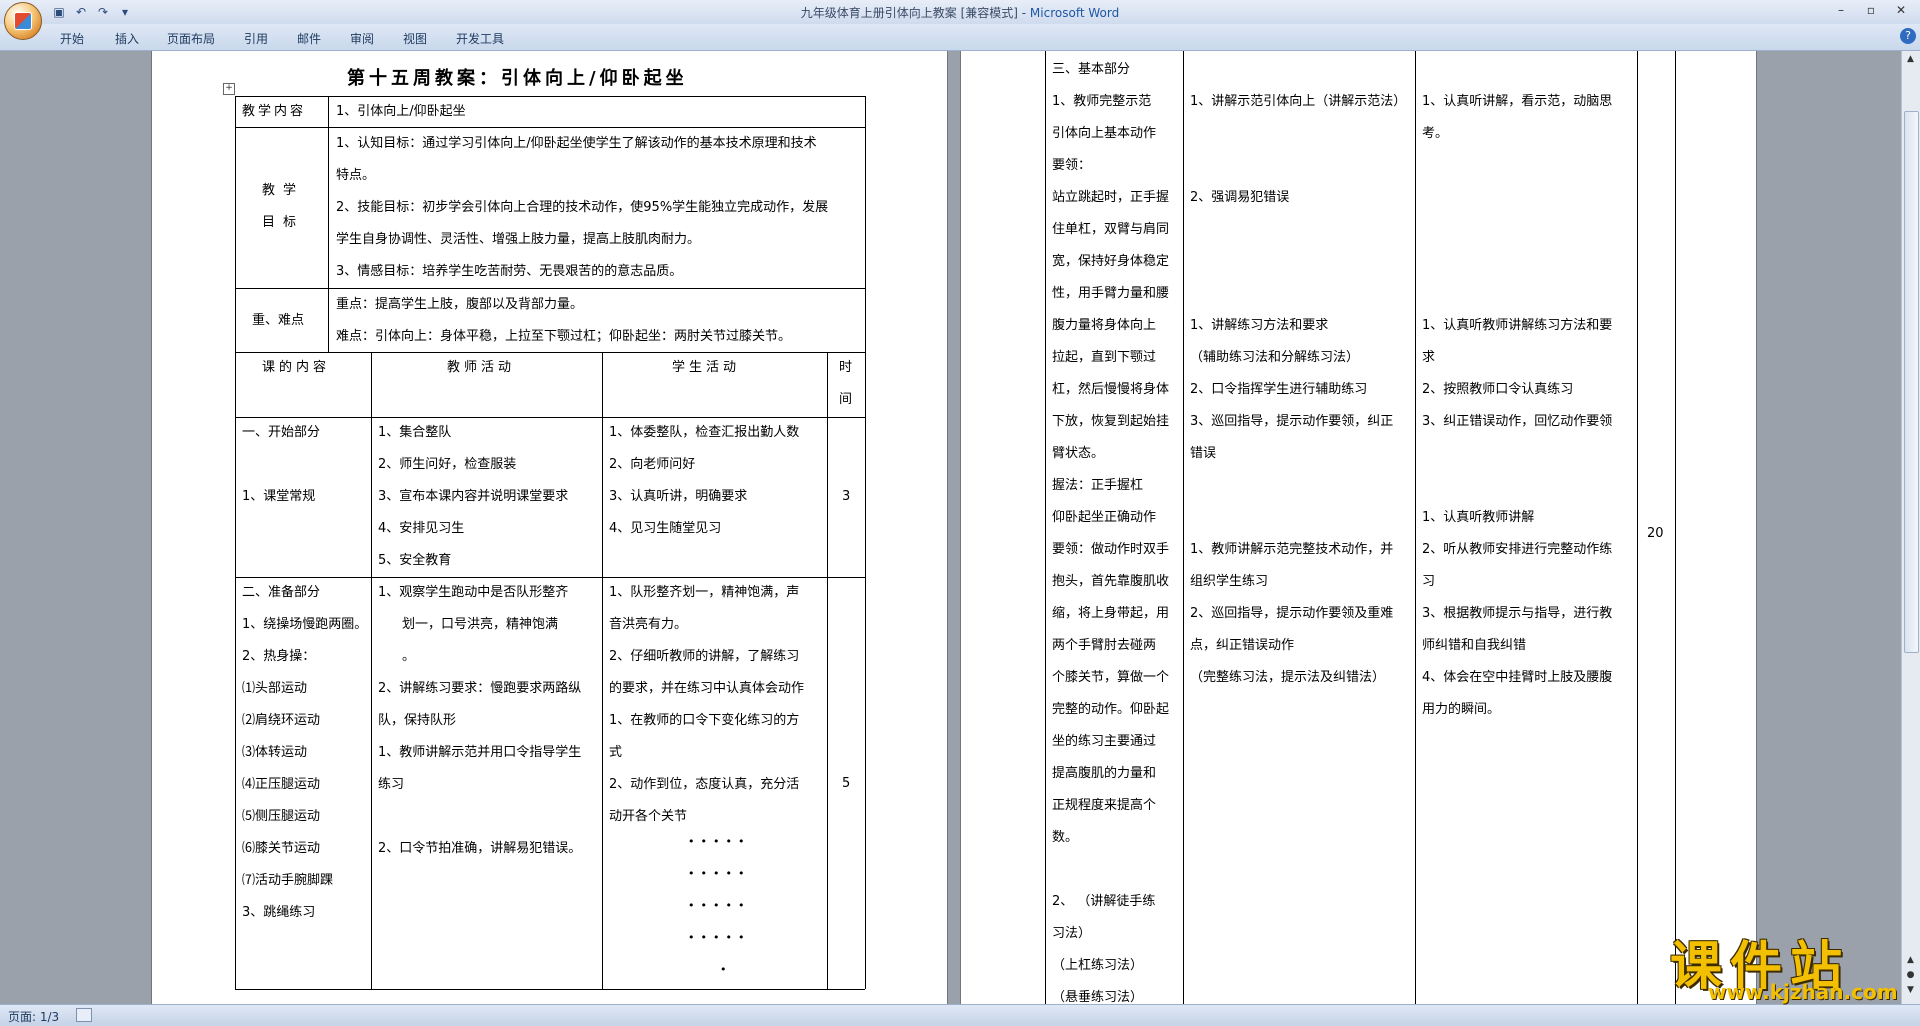 The image size is (1920, 1026). I want to click on cell-line: ⑶体转运动, so click(275, 752).